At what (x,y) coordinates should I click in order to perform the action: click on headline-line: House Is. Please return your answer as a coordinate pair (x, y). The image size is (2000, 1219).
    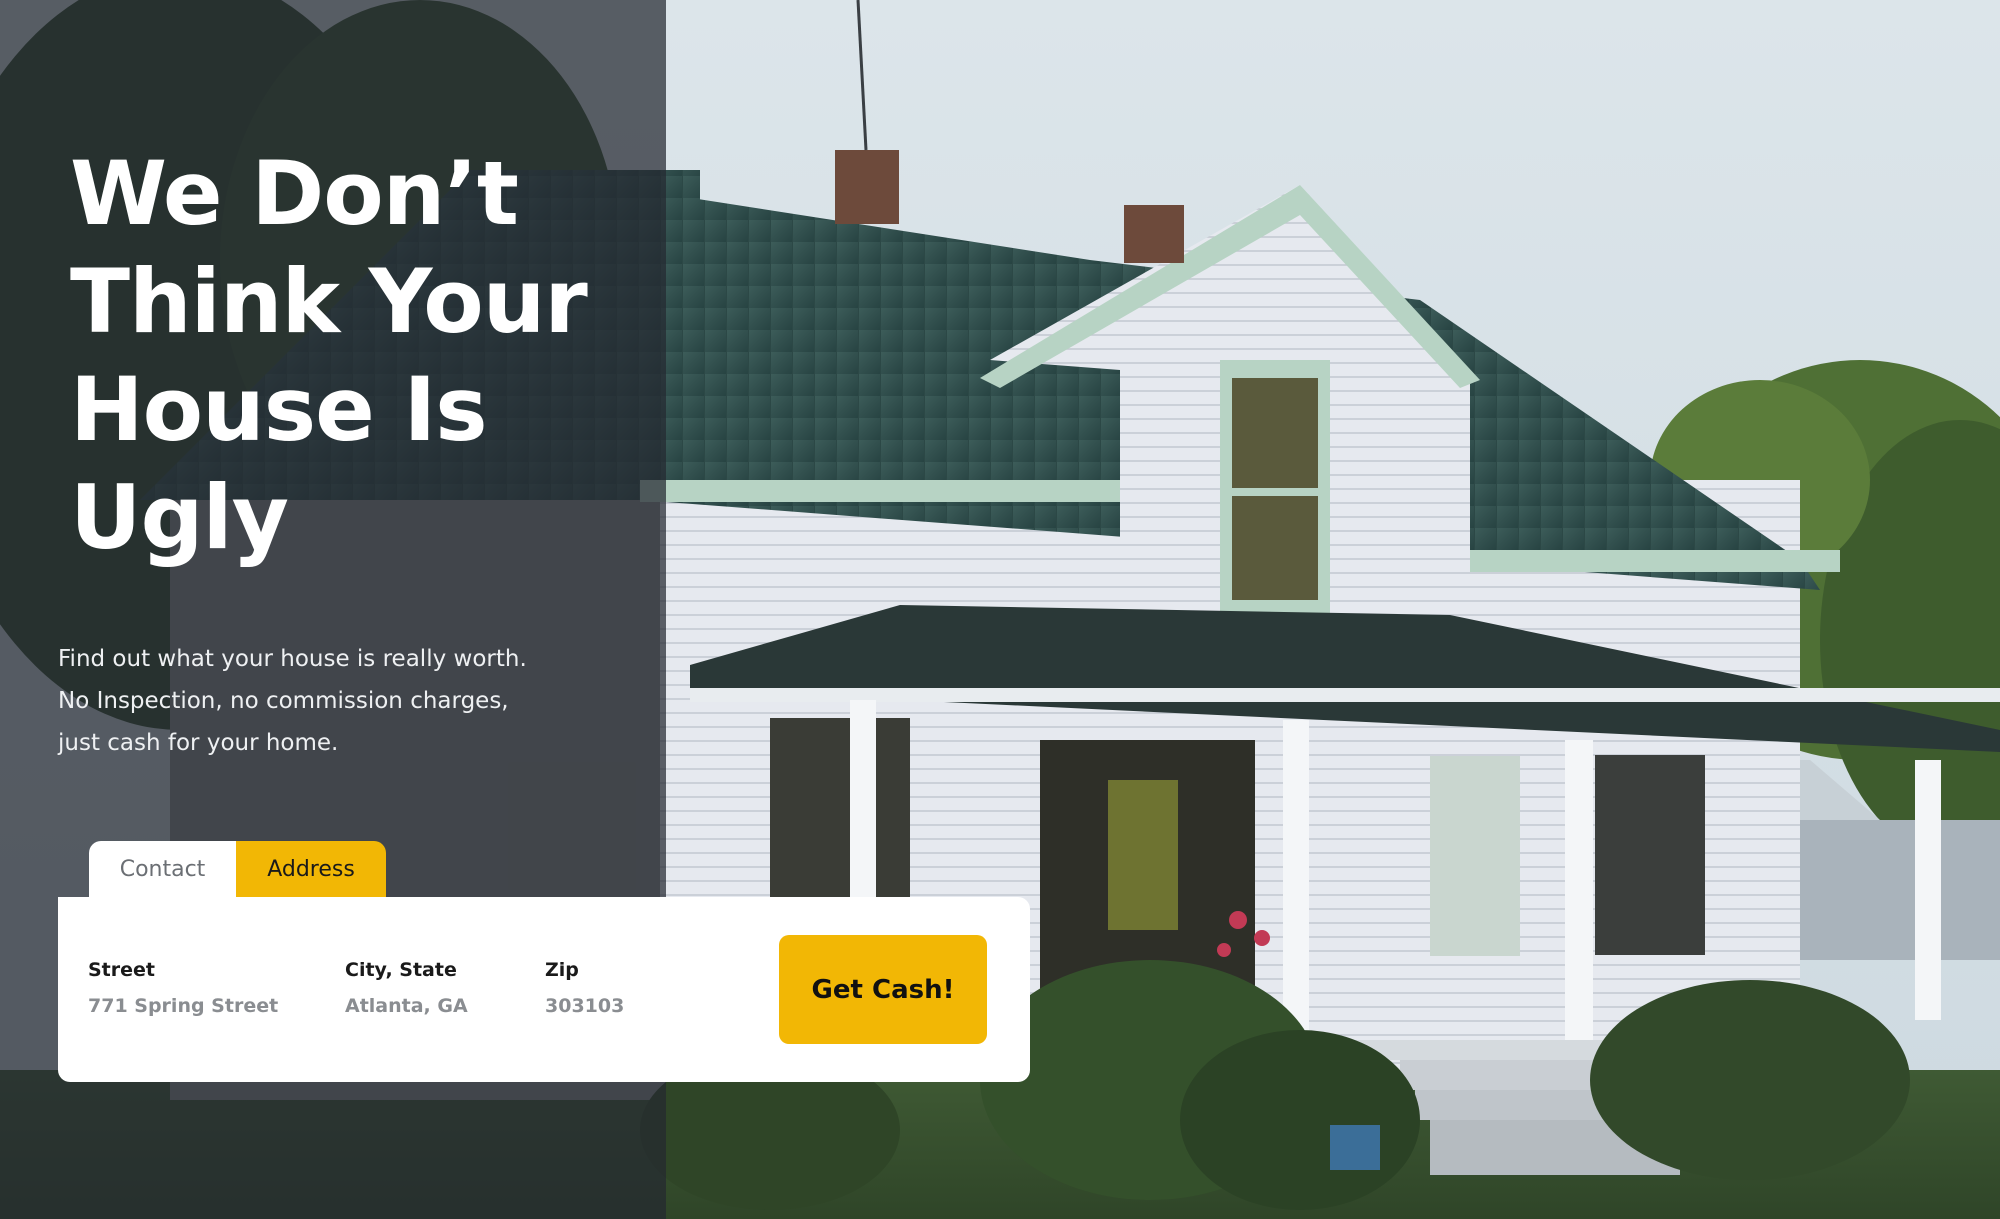
    Looking at the image, I should click on (279, 409).